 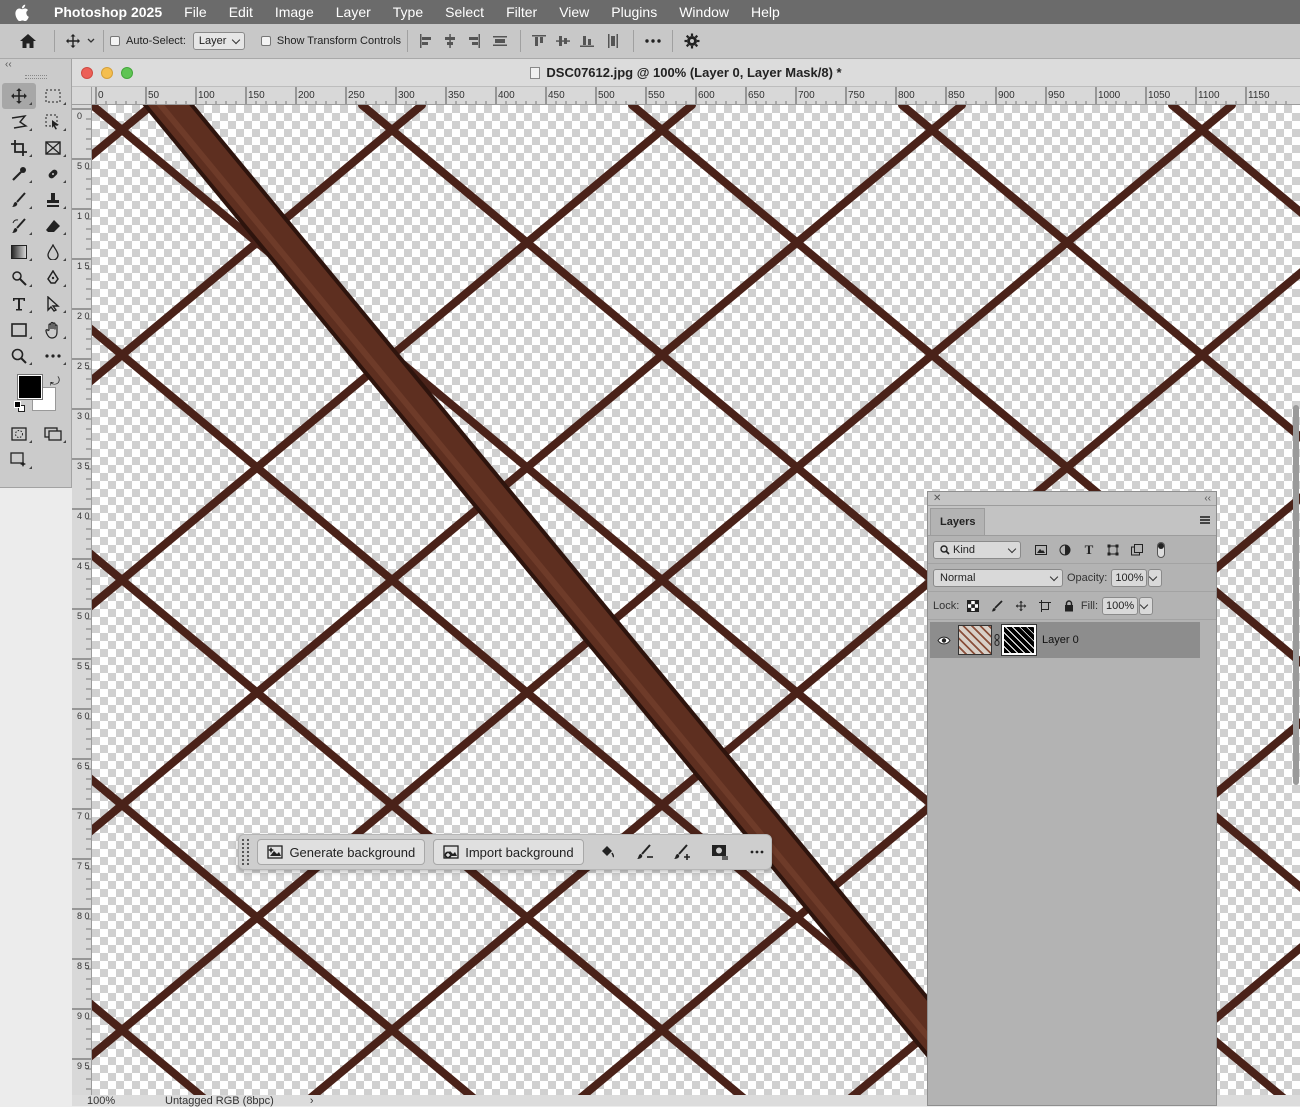 I want to click on frame-tool-icon, so click(x=53, y=148).